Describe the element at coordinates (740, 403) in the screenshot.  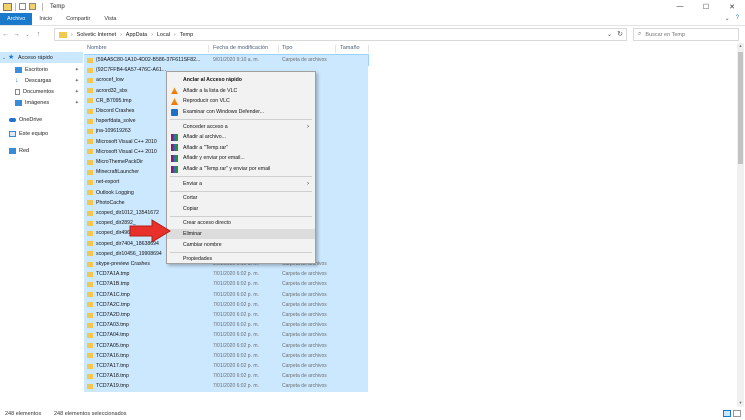
I see `scroll-down-icon: ▼` at that location.